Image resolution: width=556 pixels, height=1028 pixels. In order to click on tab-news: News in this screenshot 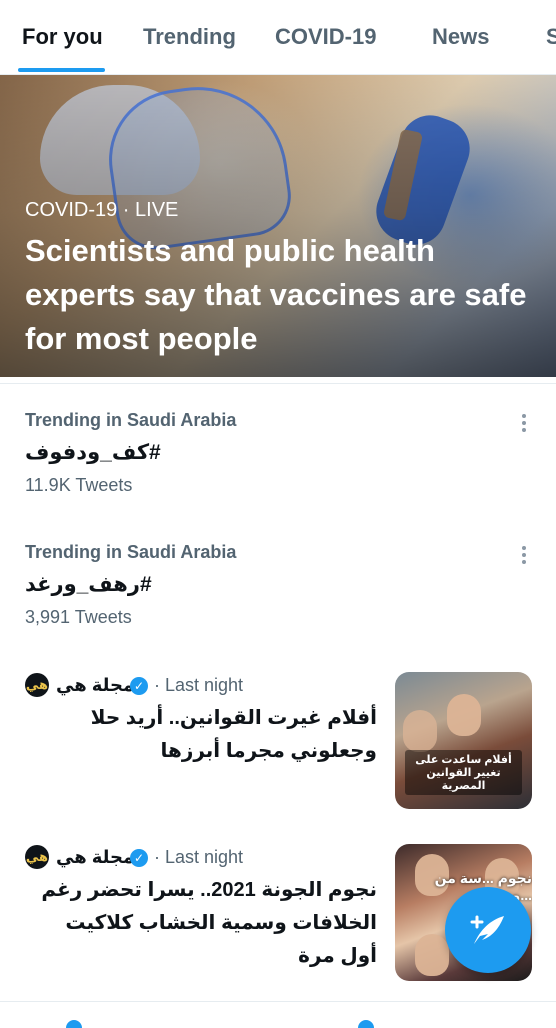, I will do `click(460, 37)`.